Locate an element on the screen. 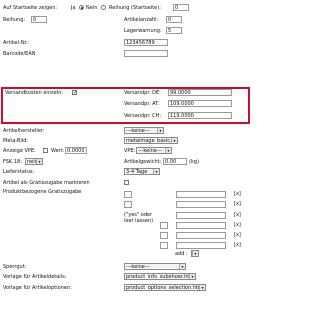  reihung-input: 0 is located at coordinates (39, 19).